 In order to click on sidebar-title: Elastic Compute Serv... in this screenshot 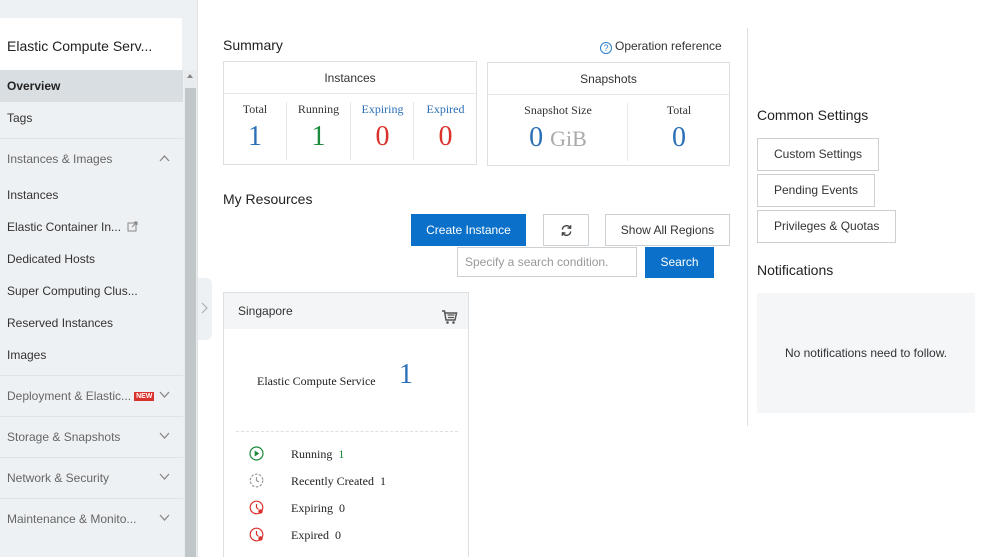, I will do `click(91, 44)`.